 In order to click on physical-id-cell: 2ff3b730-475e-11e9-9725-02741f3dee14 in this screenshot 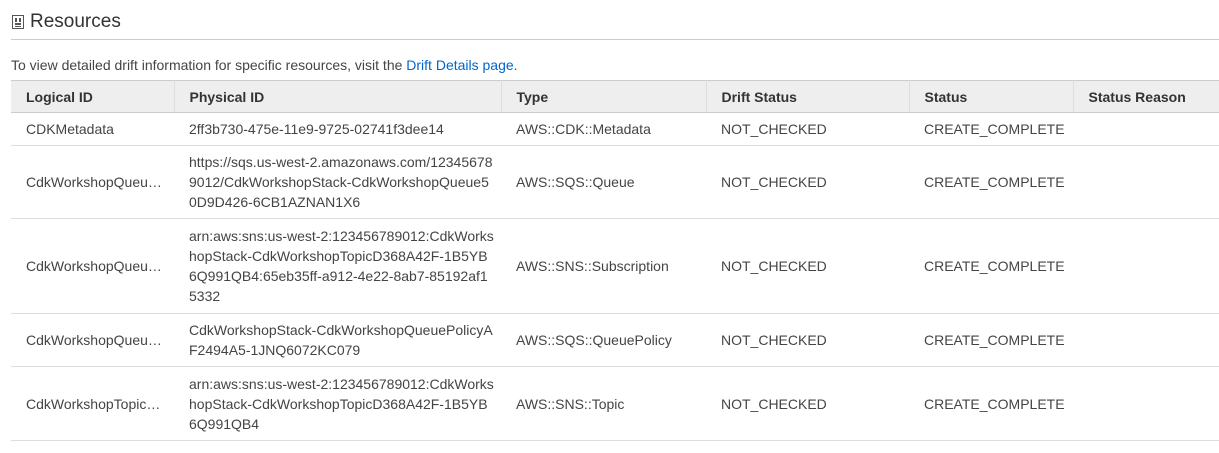, I will do `click(337, 129)`.